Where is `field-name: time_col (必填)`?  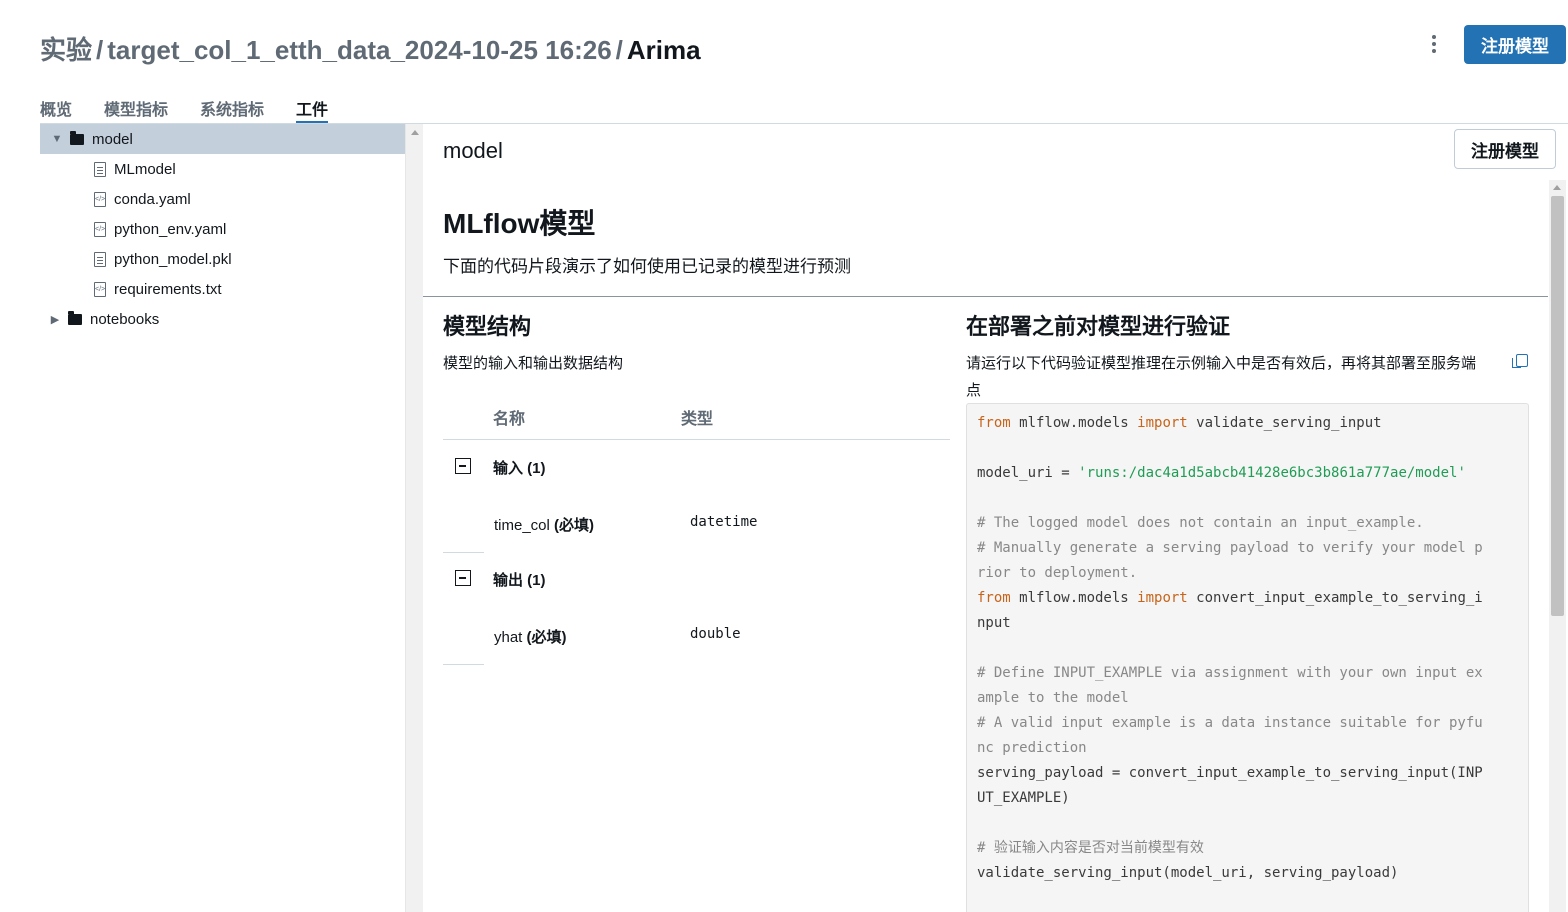 field-name: time_col (必填) is located at coordinates (544, 525).